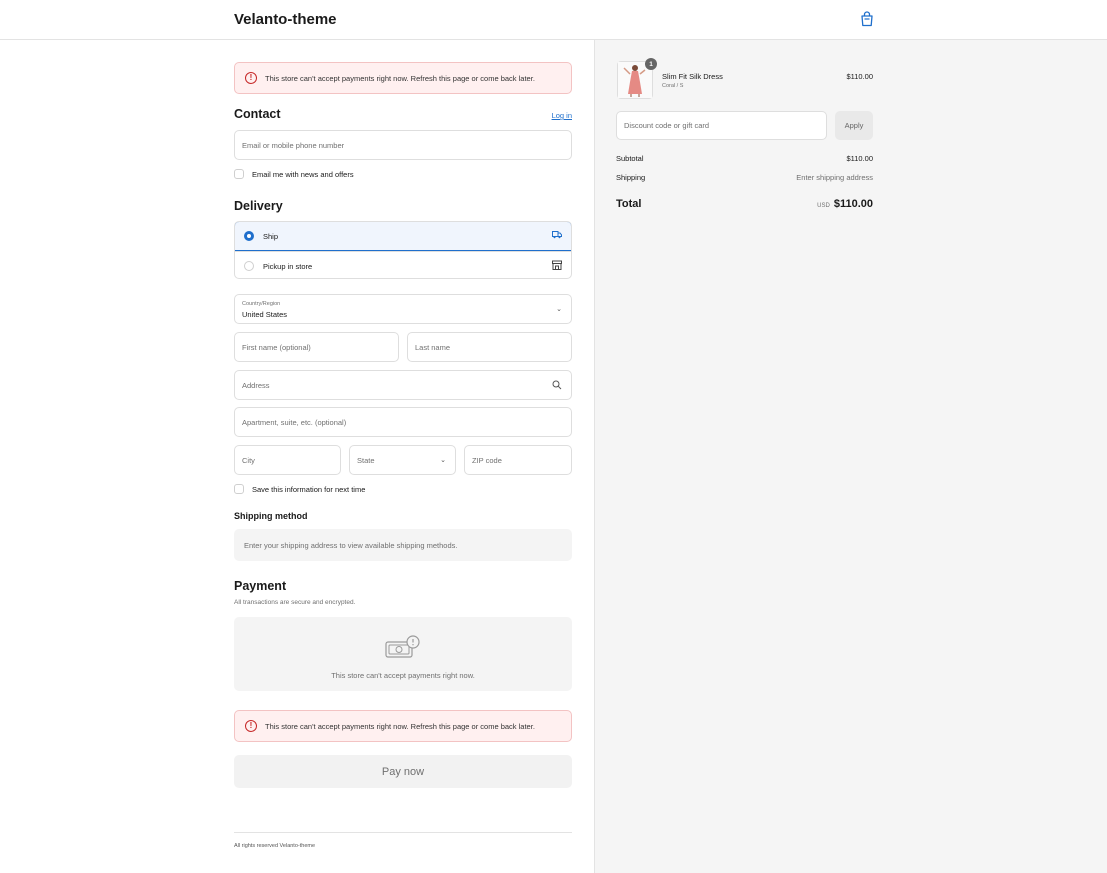 The width and height of the screenshot is (1107, 873). What do you see at coordinates (823, 206) in the screenshot?
I see `currency-code: USD` at bounding box center [823, 206].